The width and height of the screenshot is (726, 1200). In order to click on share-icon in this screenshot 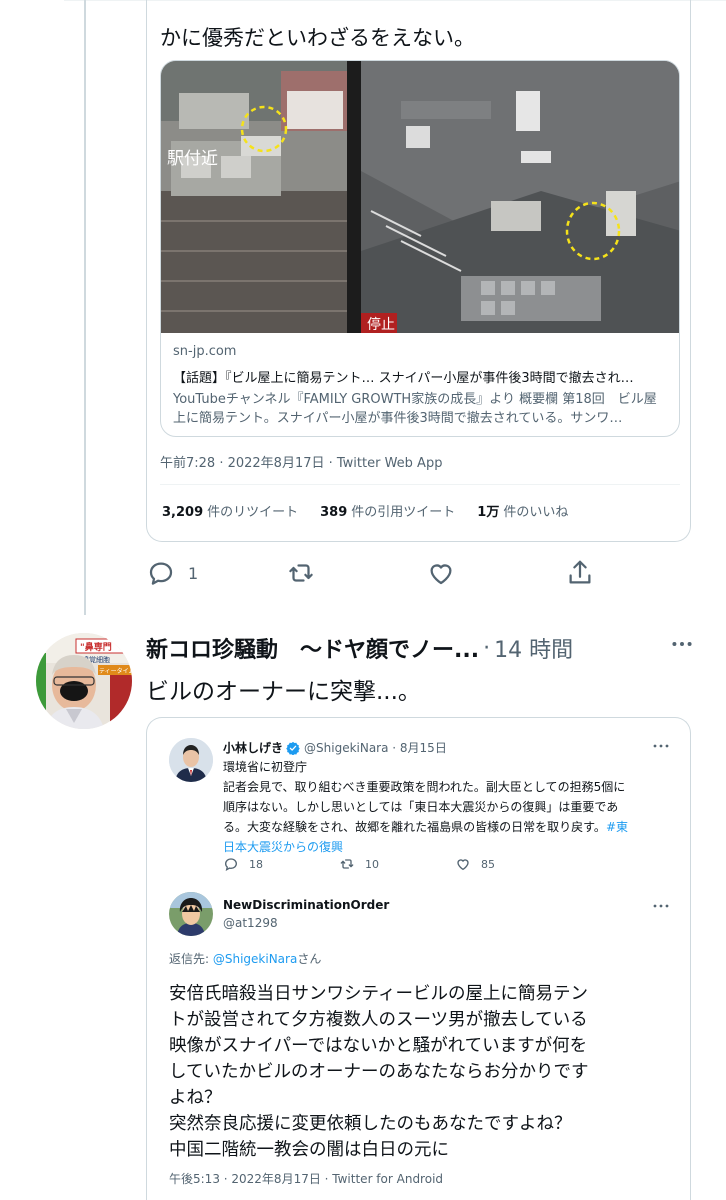, I will do `click(580, 572)`.